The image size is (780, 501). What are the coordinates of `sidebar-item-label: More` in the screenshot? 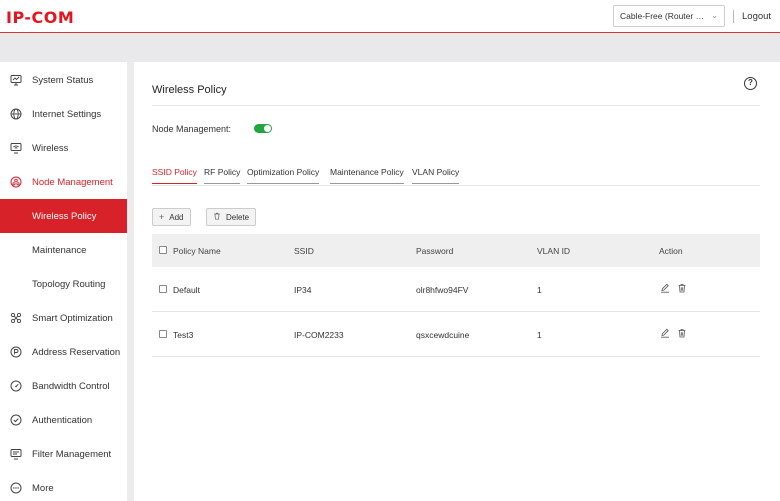 It's located at (43, 488).